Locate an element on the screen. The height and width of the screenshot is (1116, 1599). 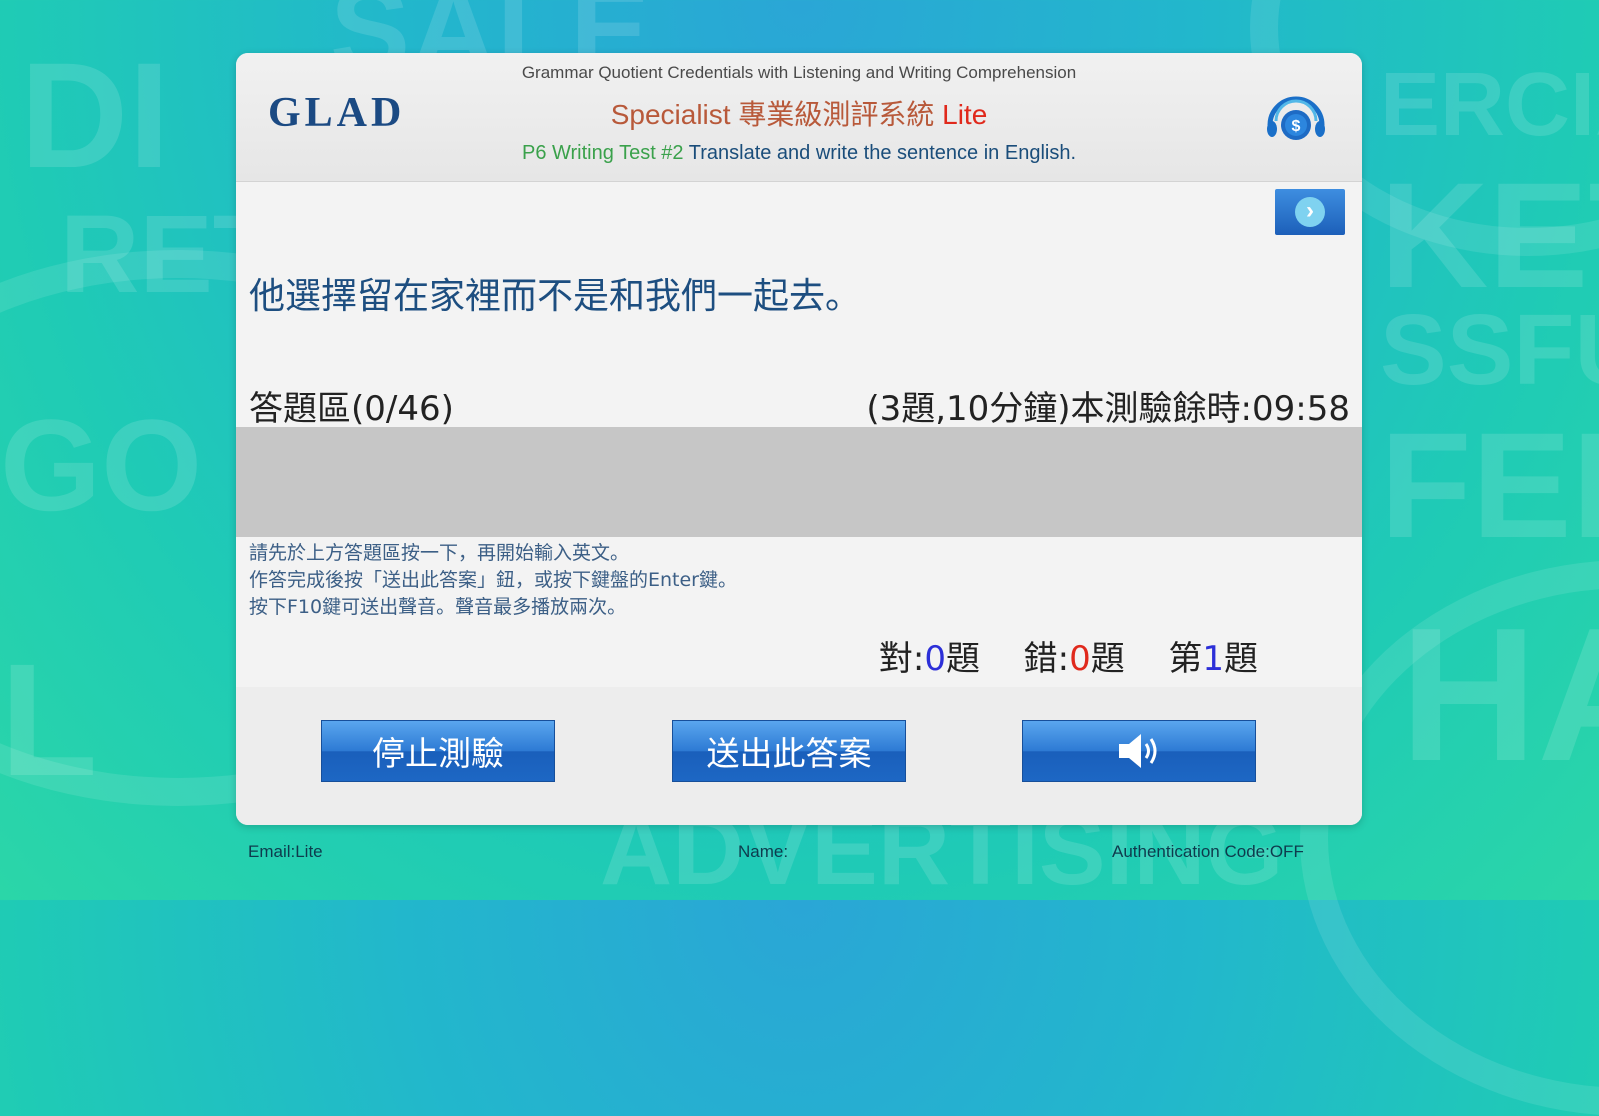
button-bar: 停止測驗 送出此答案 is located at coordinates (799, 756).